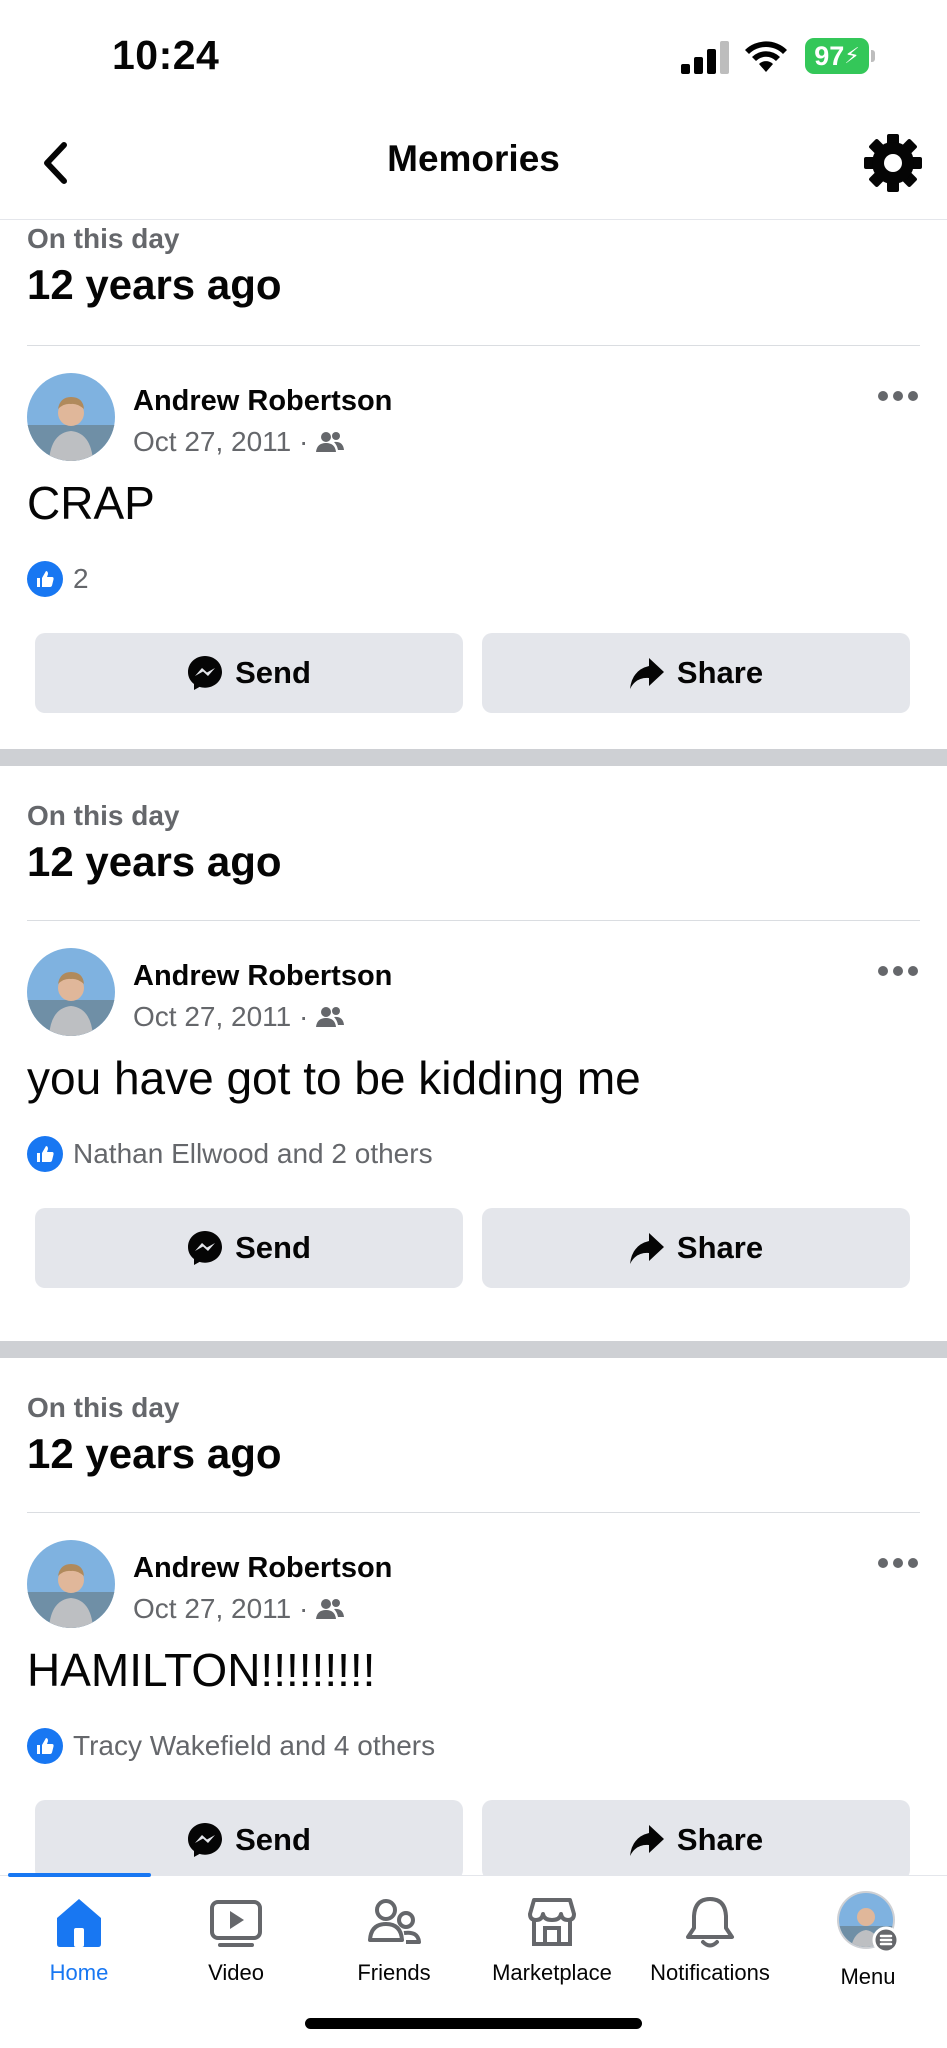 Image resolution: width=947 pixels, height=2048 pixels. I want to click on tab-home: Home, so click(79, 1949).